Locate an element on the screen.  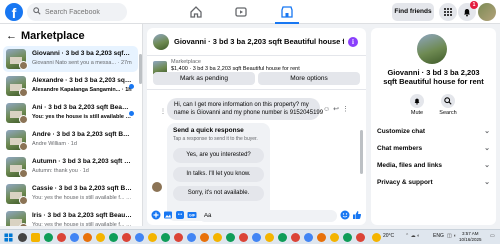
mute-action: Mute is located at coordinates (417, 105).